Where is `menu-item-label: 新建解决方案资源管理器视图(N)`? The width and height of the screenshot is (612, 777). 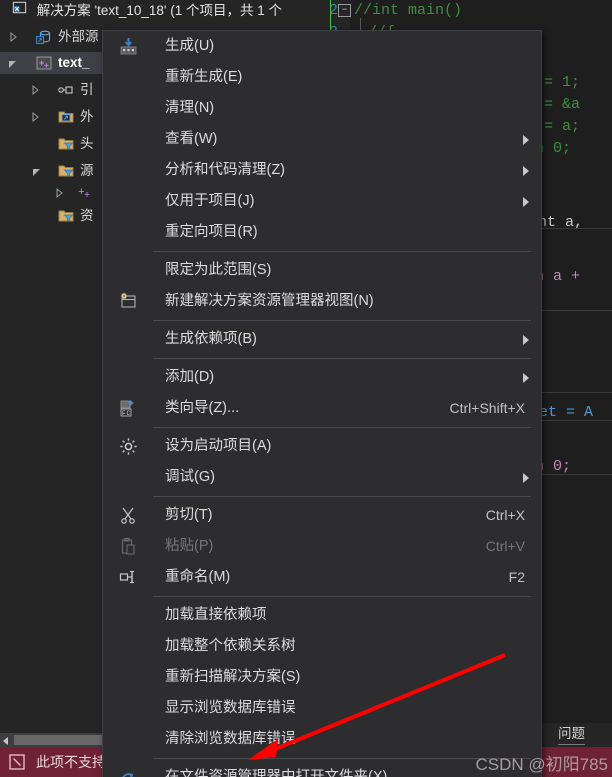 menu-item-label: 新建解决方案资源管理器视图(N) is located at coordinates (269, 301).